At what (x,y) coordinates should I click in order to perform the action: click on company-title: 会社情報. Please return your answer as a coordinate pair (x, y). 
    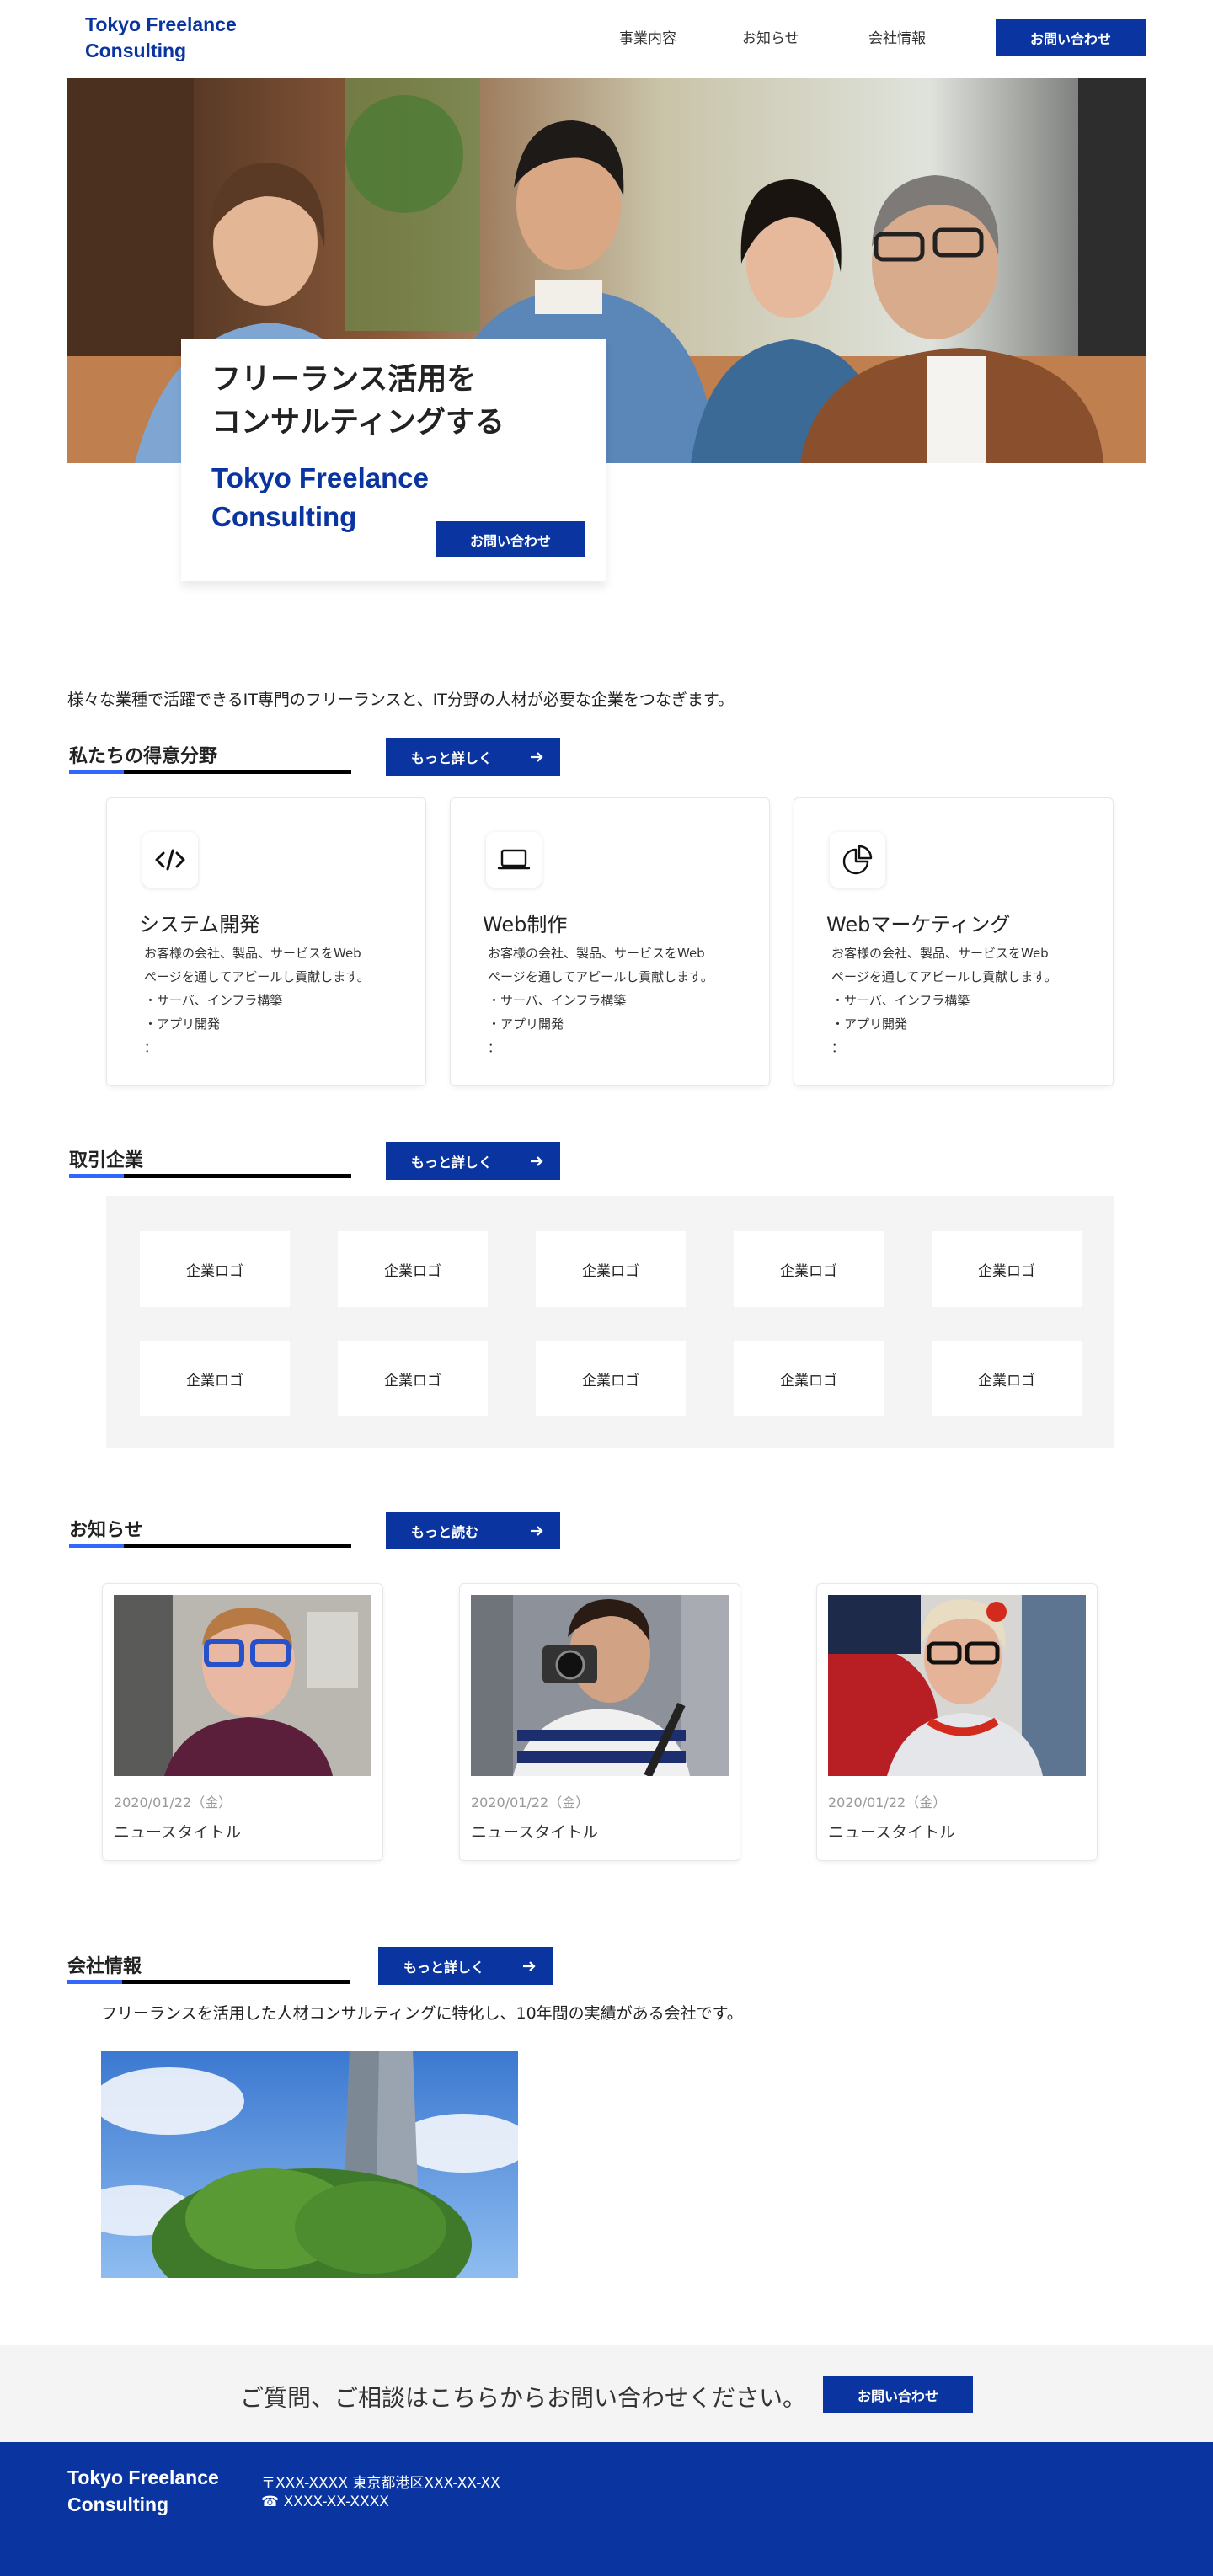
    Looking at the image, I should click on (104, 1966).